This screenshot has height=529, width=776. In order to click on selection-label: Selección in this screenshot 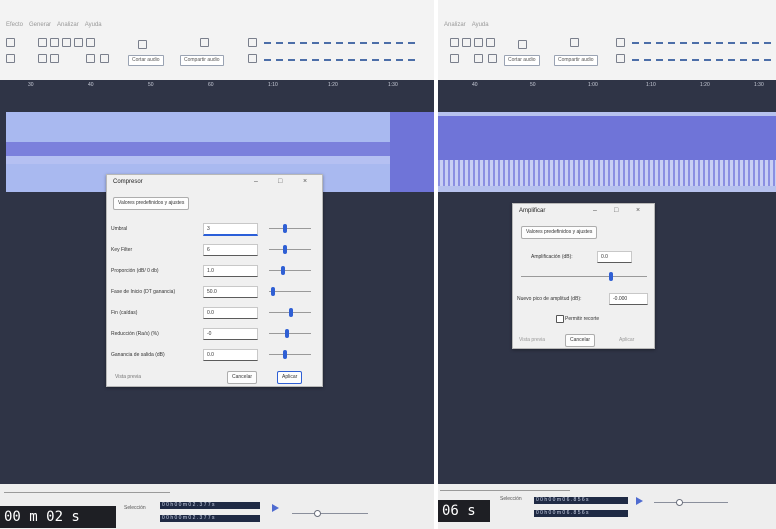, I will do `click(135, 508)`.